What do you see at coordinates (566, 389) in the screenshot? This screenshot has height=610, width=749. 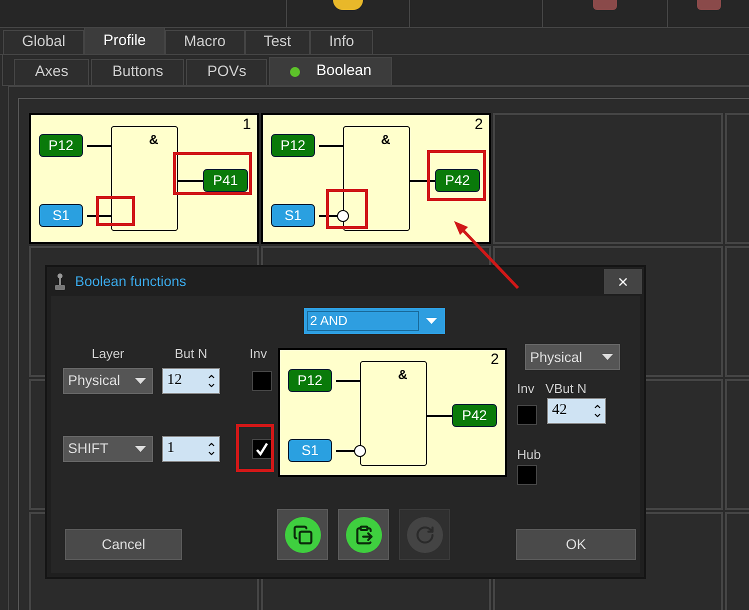 I see `field-label: VBut N` at bounding box center [566, 389].